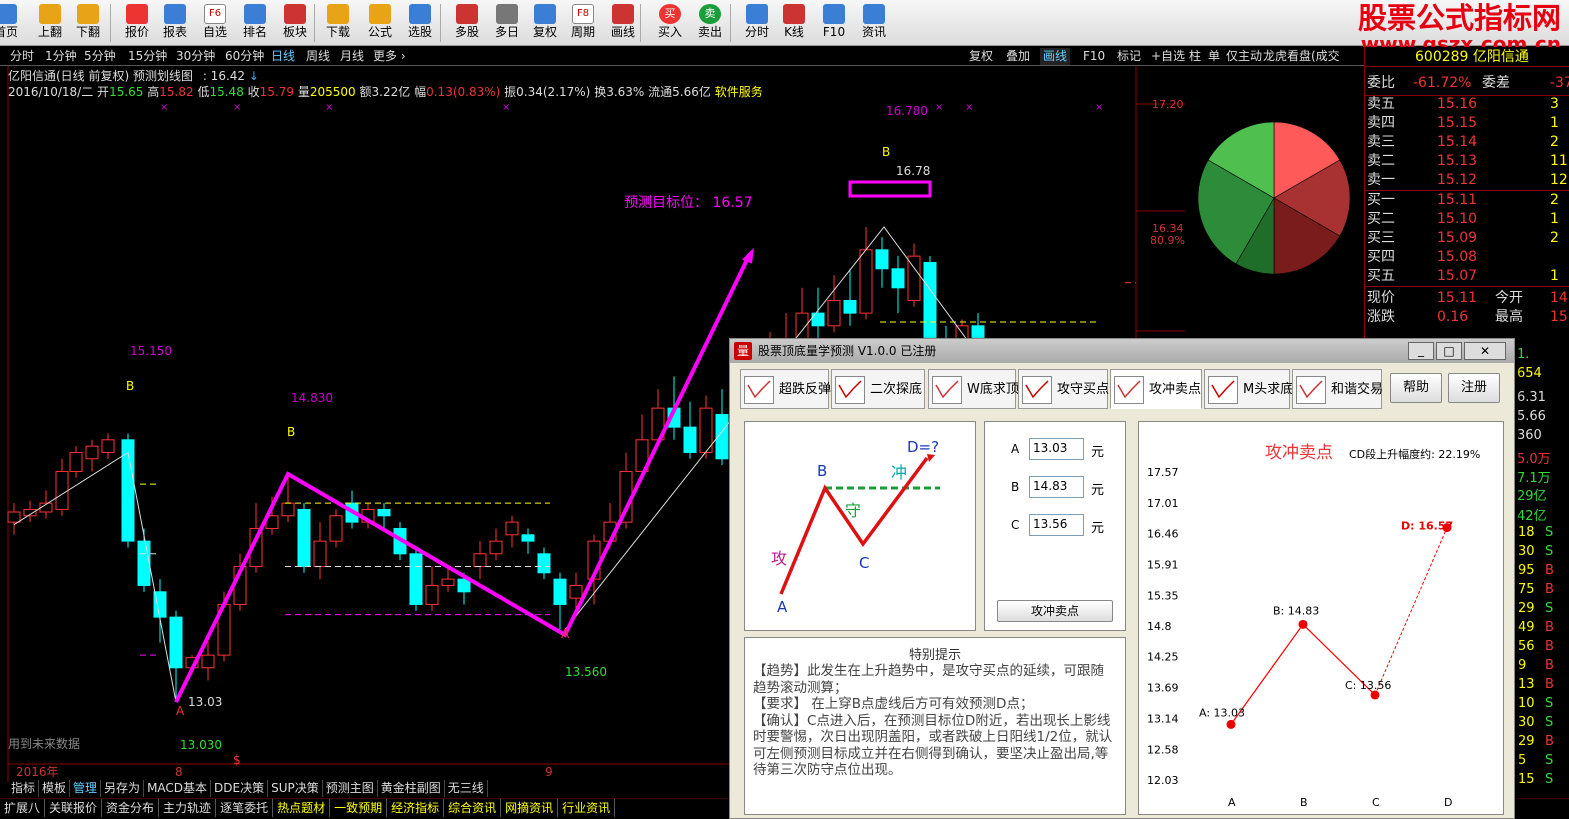 The height and width of the screenshot is (819, 1569). I want to click on toolbar-label: 分时, so click(756, 32).